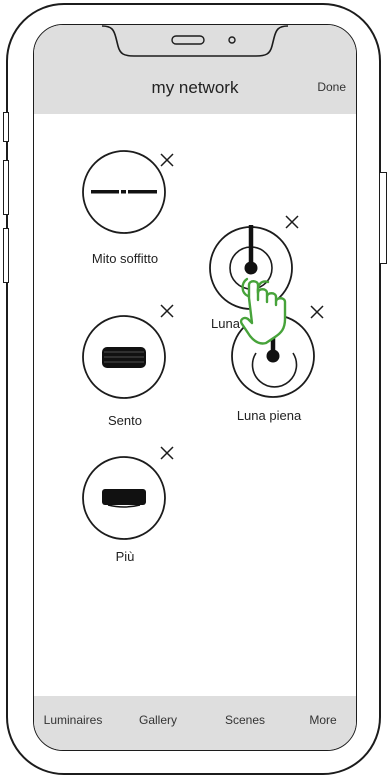 The width and height of the screenshot is (390, 778). I want to click on phone-notch, so click(195, 41).